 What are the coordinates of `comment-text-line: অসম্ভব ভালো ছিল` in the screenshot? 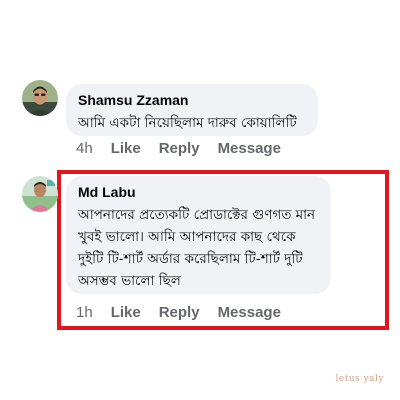 It's located at (129, 281).